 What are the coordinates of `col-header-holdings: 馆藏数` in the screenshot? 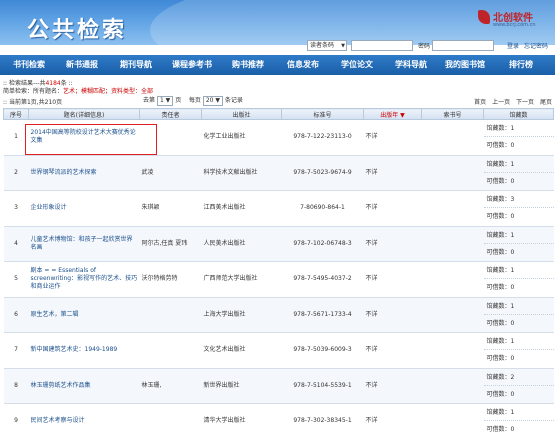 It's located at (518, 114).